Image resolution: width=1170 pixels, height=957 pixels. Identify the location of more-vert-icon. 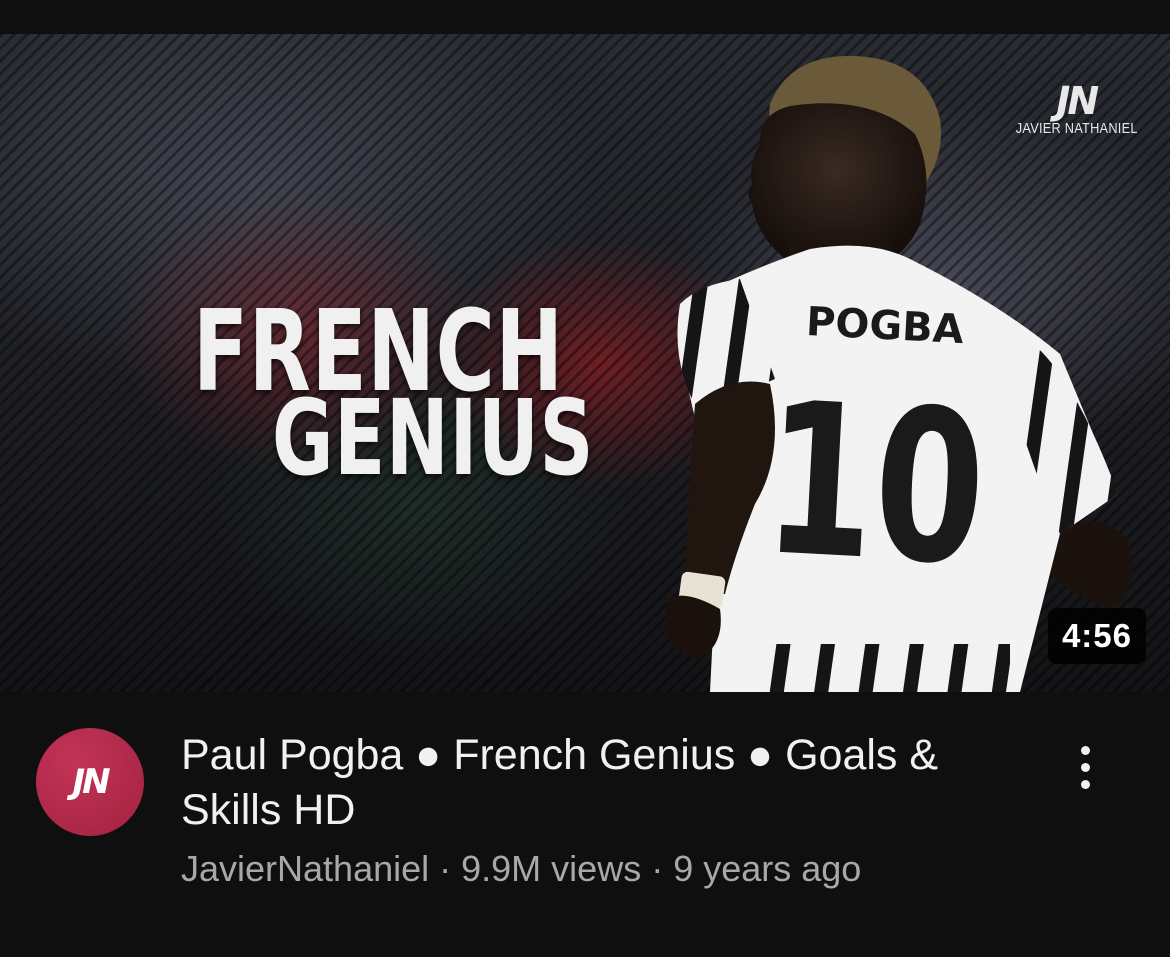
(1085, 767).